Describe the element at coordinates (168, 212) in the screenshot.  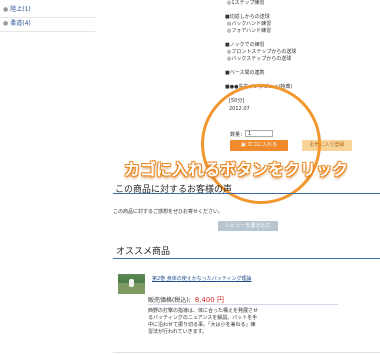
I see `reviews-empty-text: この商品に対するご感想をぜひお寄せください。` at that location.